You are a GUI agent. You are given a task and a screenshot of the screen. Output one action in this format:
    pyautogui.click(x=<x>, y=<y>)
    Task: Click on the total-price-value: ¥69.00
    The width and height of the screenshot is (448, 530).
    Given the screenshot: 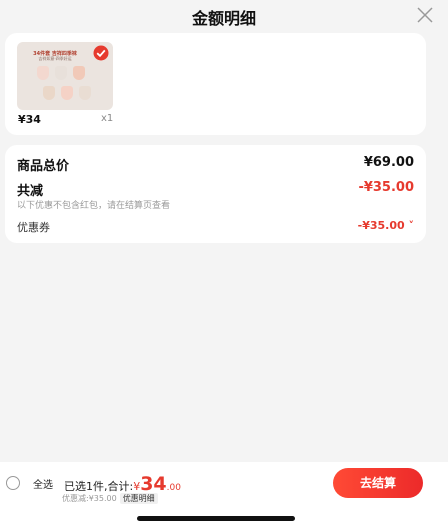 What is the action you would take?
    pyautogui.click(x=388, y=162)
    